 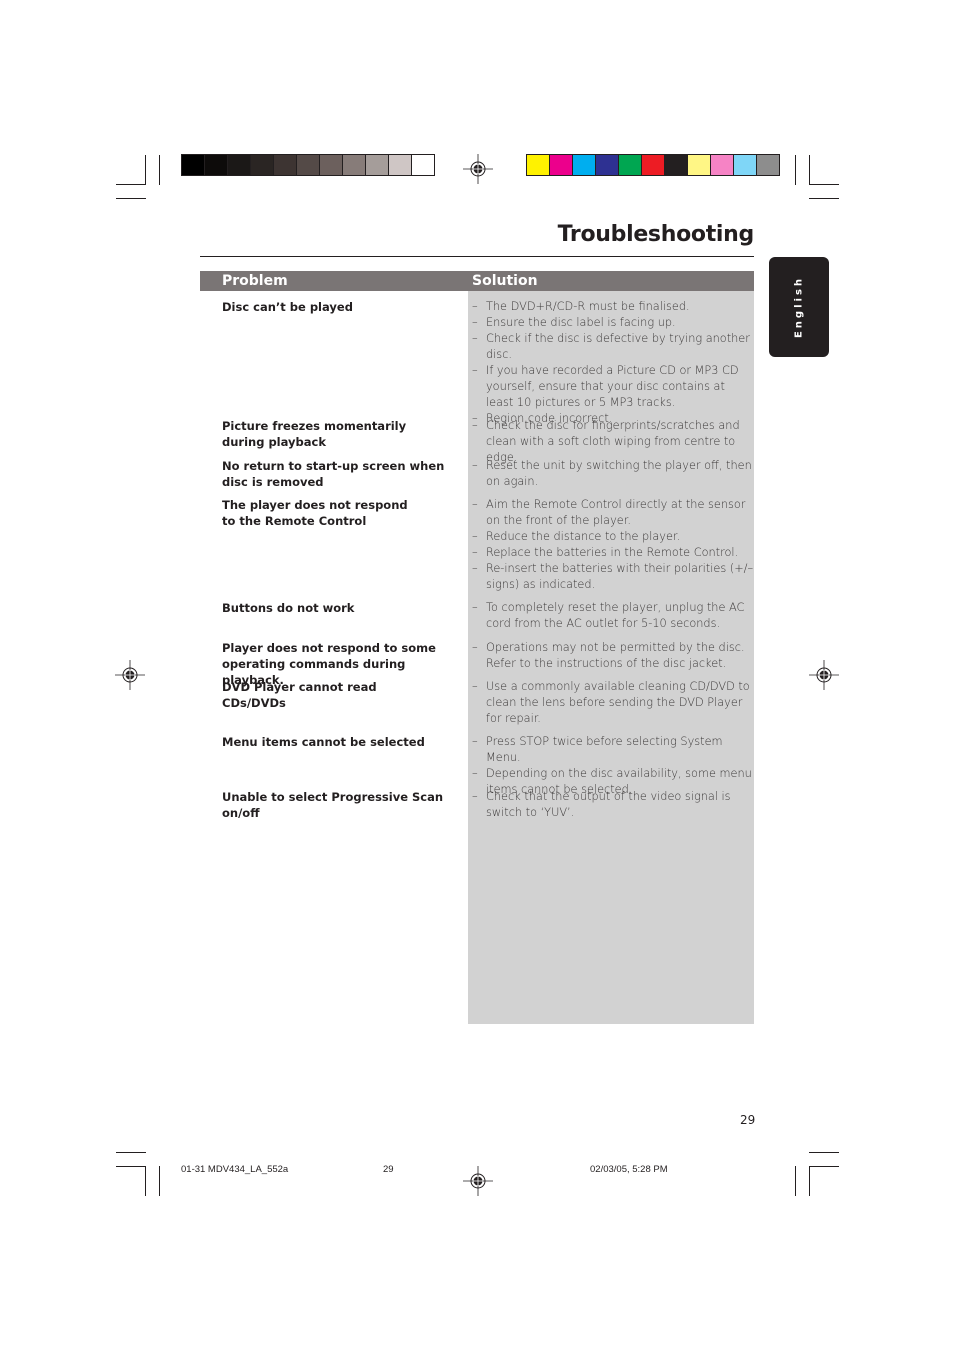 I want to click on footer-page: 29, so click(x=388, y=1169).